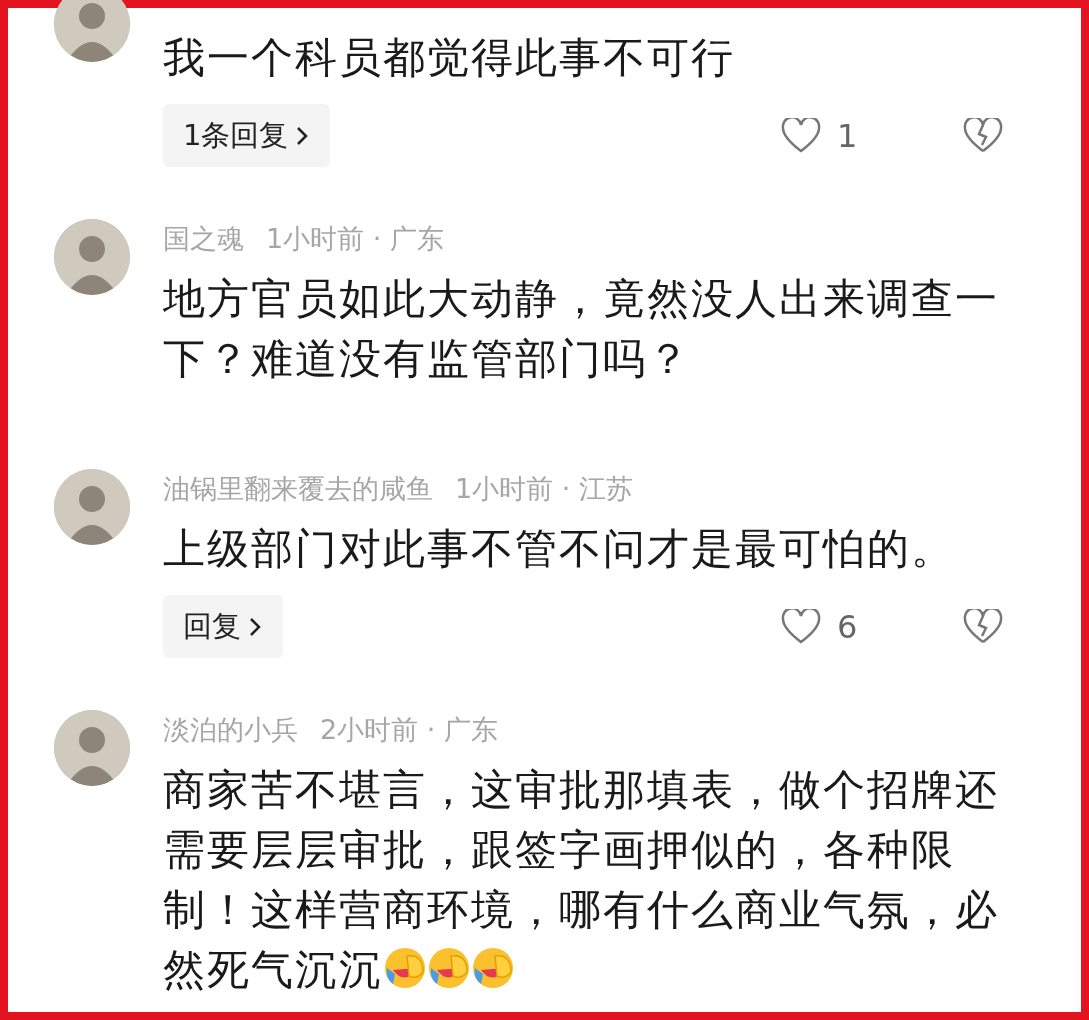 This screenshot has width=1089, height=1020. What do you see at coordinates (409, 730) in the screenshot?
I see `comment-time-location: 2小时前 · 广东` at bounding box center [409, 730].